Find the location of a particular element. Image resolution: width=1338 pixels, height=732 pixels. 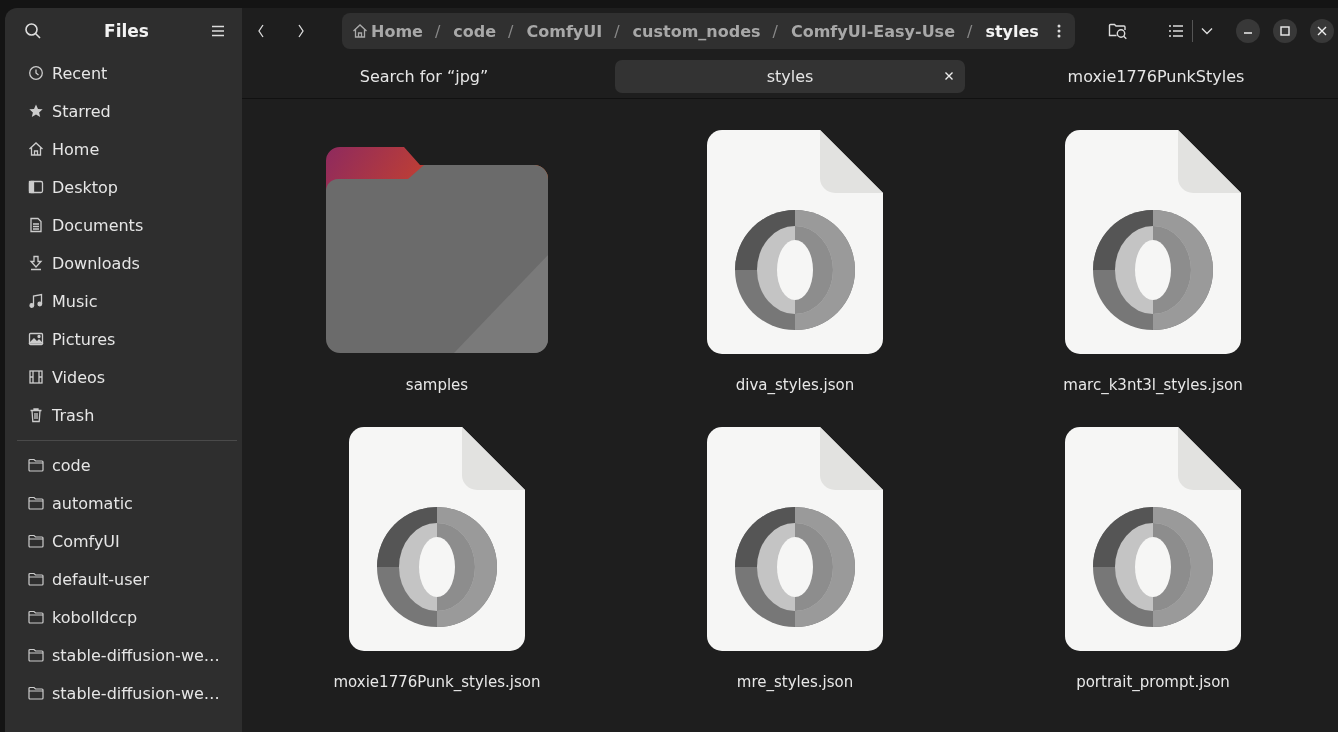

list-view-icon is located at coordinates (1176, 31).